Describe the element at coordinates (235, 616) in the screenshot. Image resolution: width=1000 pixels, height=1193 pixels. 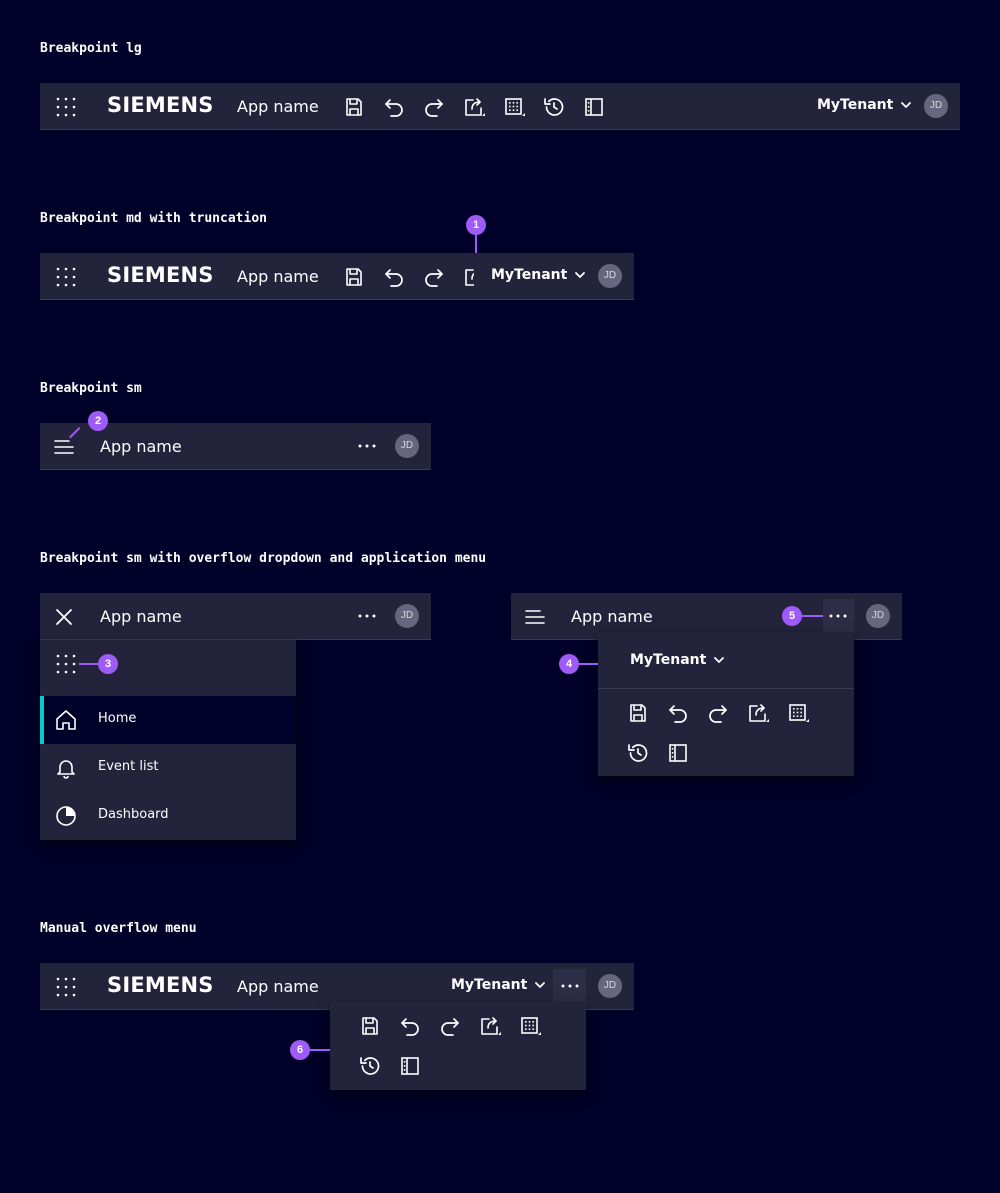
I see `header-bar-sm-menu-open: App name JD` at that location.